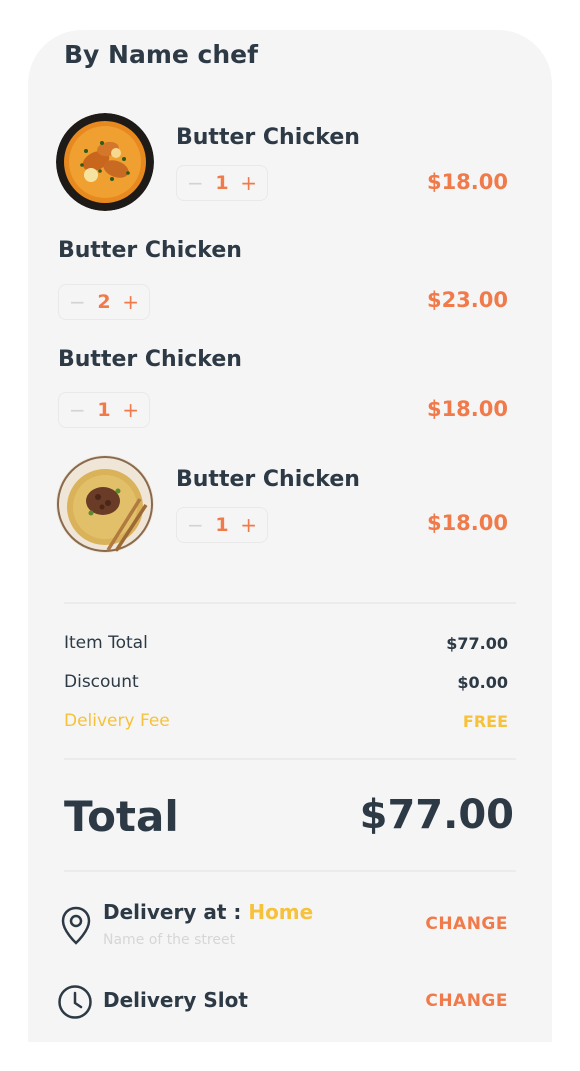  Describe the element at coordinates (117, 721) in the screenshot. I see `delivery-fee-label: Delivery Fee` at that location.